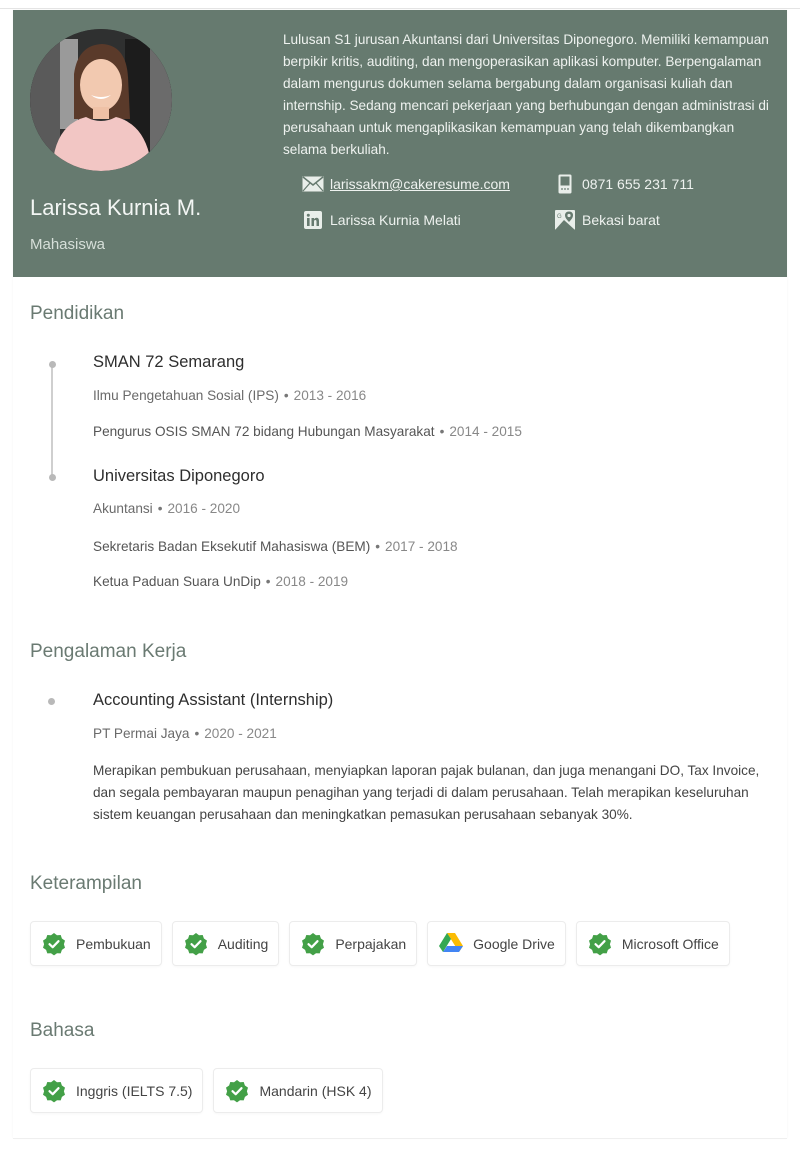 This screenshot has width=800, height=1155. I want to click on skill-chip: Perpajakan, so click(353, 943).